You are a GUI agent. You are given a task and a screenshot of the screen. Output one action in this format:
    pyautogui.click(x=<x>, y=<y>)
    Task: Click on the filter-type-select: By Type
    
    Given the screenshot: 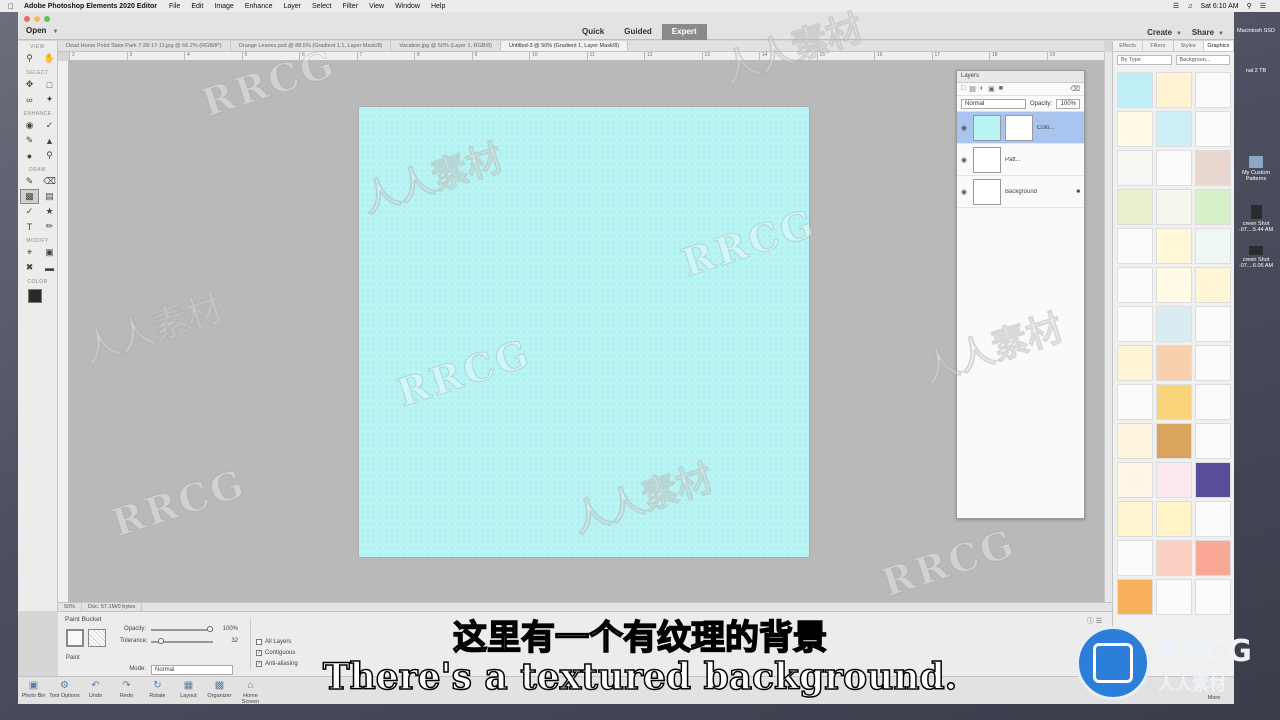 What is the action you would take?
    pyautogui.click(x=1144, y=60)
    